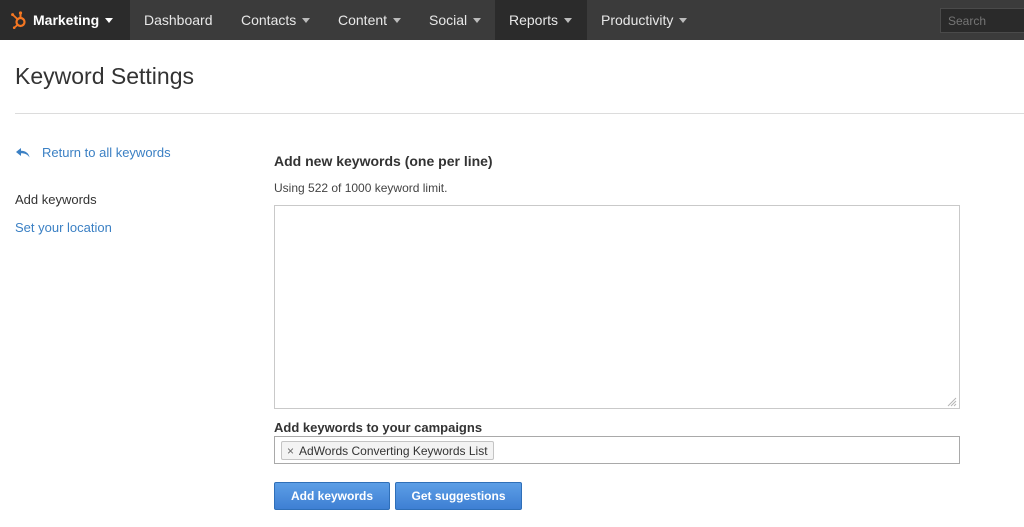 The height and width of the screenshot is (527, 1024). I want to click on nav-brand-label: Marketing, so click(66, 20).